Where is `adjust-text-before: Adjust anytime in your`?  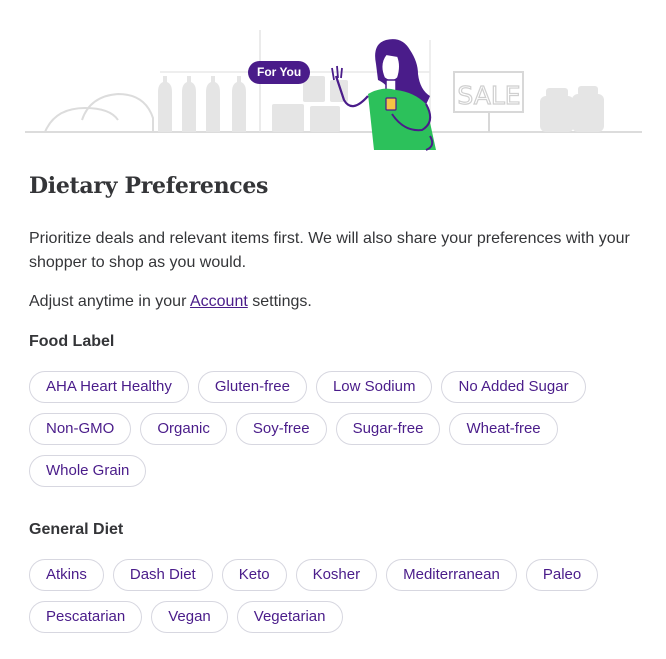
adjust-text-before: Adjust anytime in your is located at coordinates (109, 301).